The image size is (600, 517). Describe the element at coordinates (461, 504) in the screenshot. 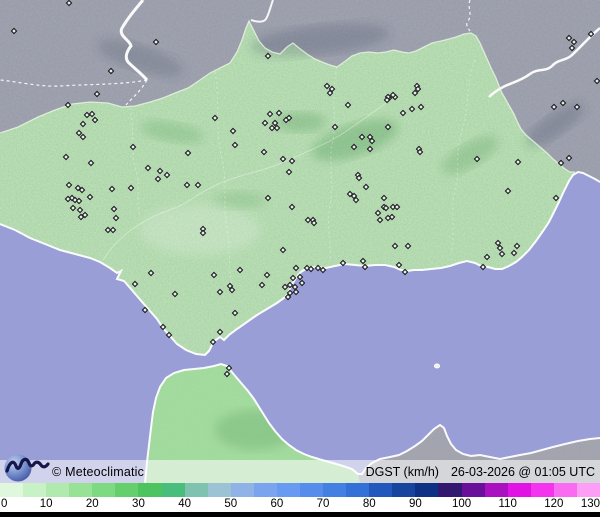

I see `scale-tick: 100` at that location.